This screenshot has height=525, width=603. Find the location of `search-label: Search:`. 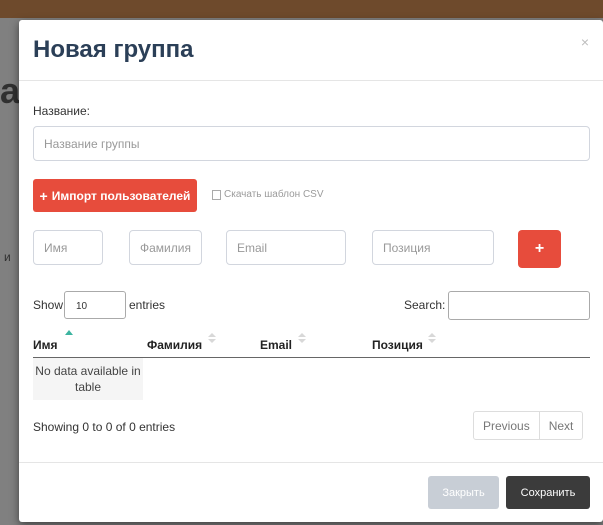

search-label: Search: is located at coordinates (425, 305).